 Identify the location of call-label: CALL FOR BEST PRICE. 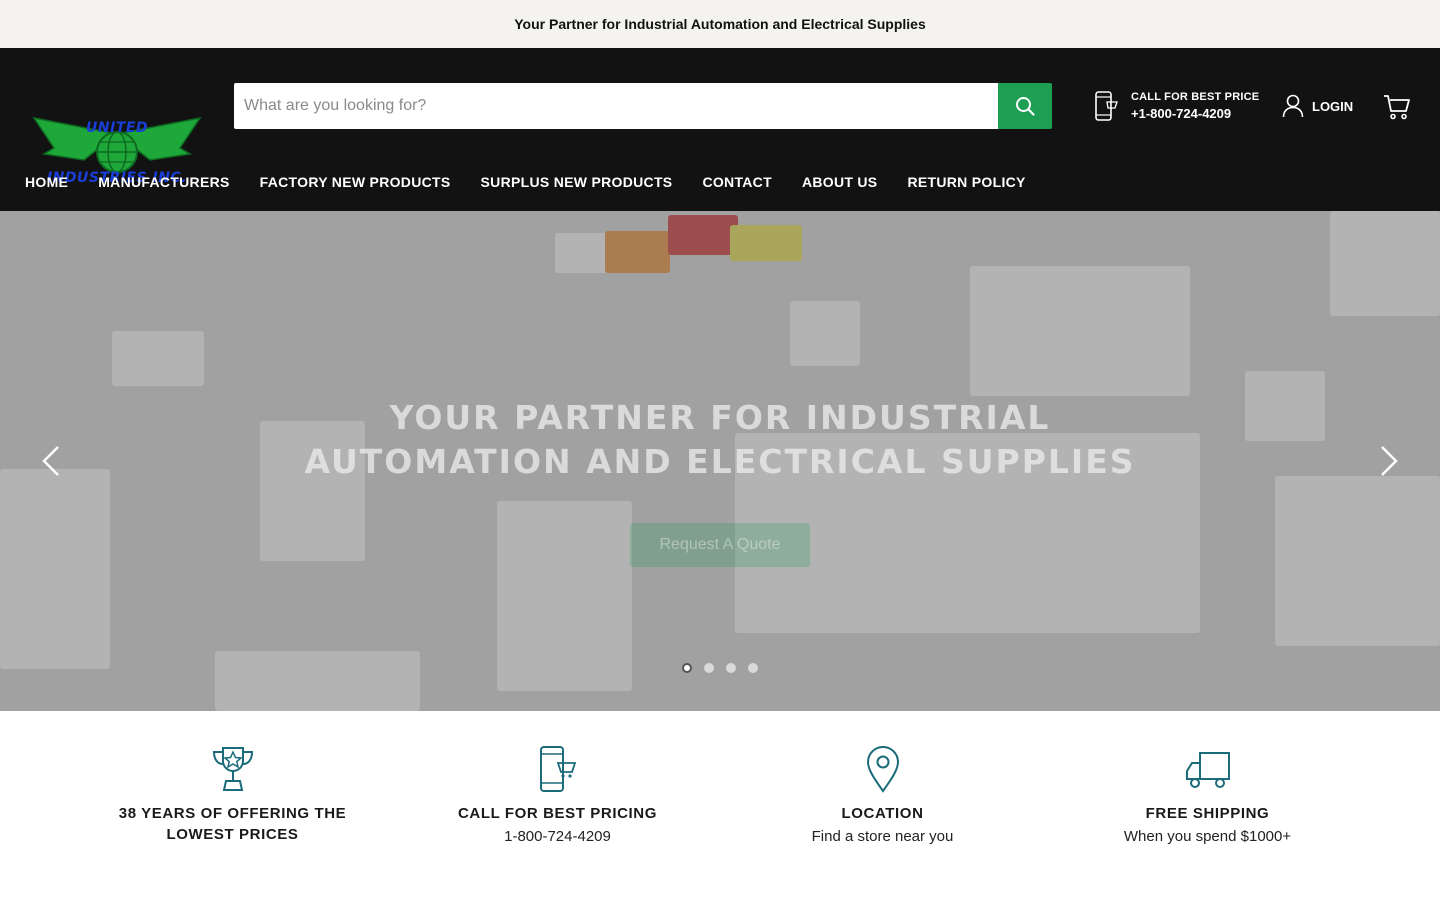
(1195, 97).